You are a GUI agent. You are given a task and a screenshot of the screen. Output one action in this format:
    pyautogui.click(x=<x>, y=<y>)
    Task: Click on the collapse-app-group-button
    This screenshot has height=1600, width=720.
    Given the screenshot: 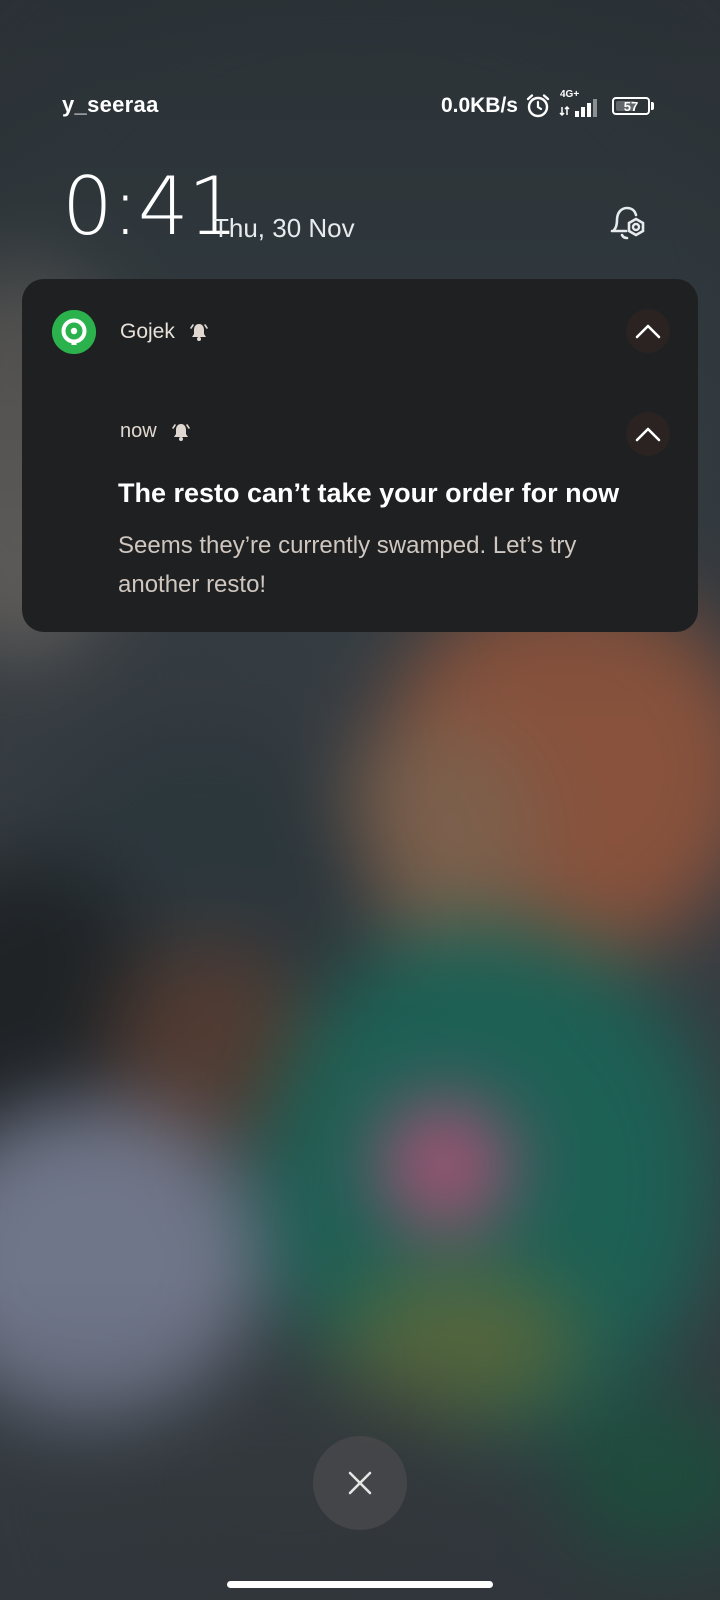 What is the action you would take?
    pyautogui.click(x=648, y=331)
    